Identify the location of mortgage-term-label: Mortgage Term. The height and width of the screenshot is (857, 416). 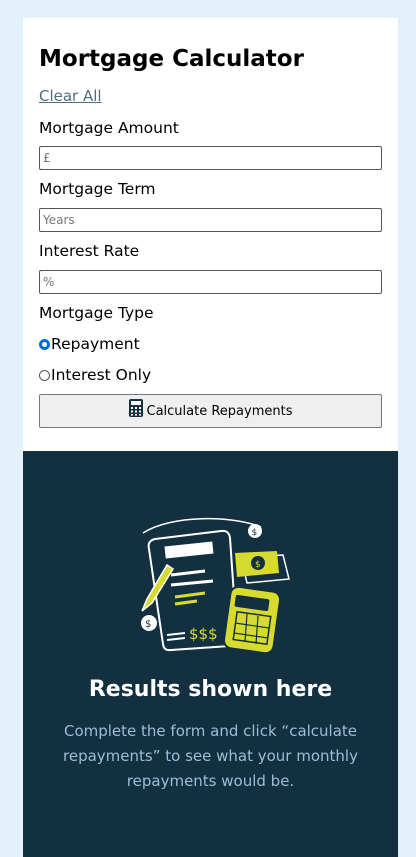
(97, 189).